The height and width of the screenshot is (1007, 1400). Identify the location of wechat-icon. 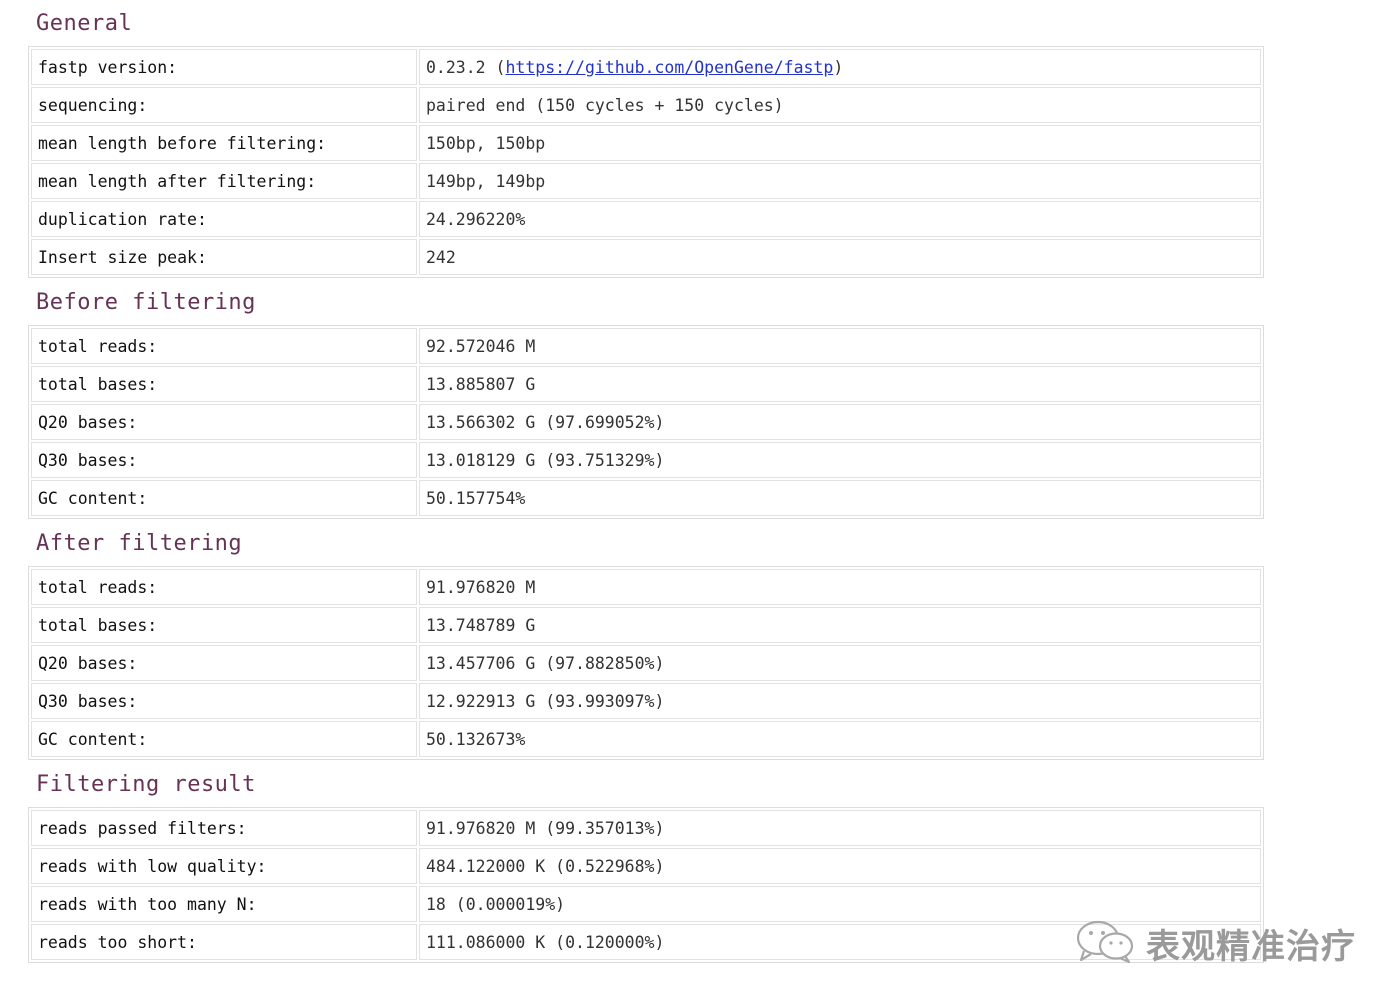
(1105, 943).